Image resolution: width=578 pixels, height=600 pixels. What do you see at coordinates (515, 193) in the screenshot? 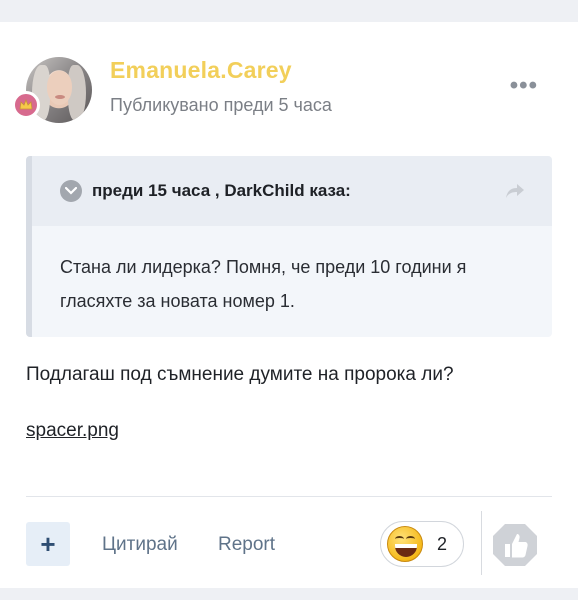
I see `share-arrow-icon` at bounding box center [515, 193].